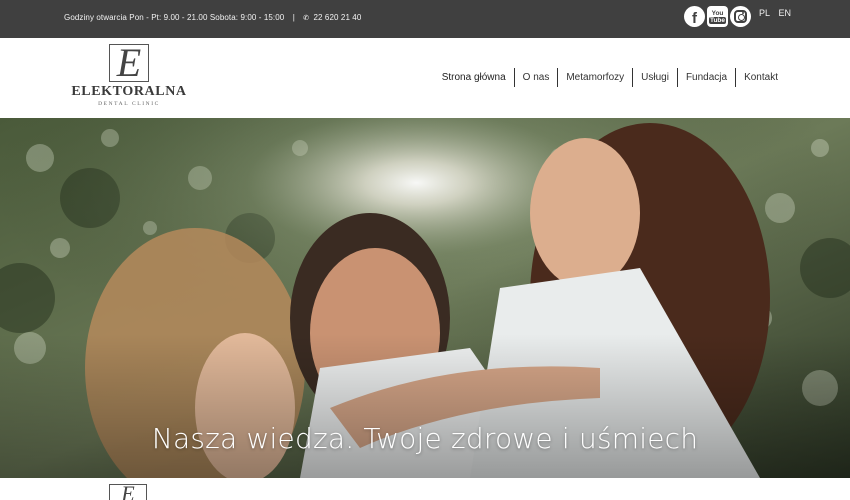 Image resolution: width=850 pixels, height=500 pixels. I want to click on nav-item-foundation: Fundacja, so click(705, 77).